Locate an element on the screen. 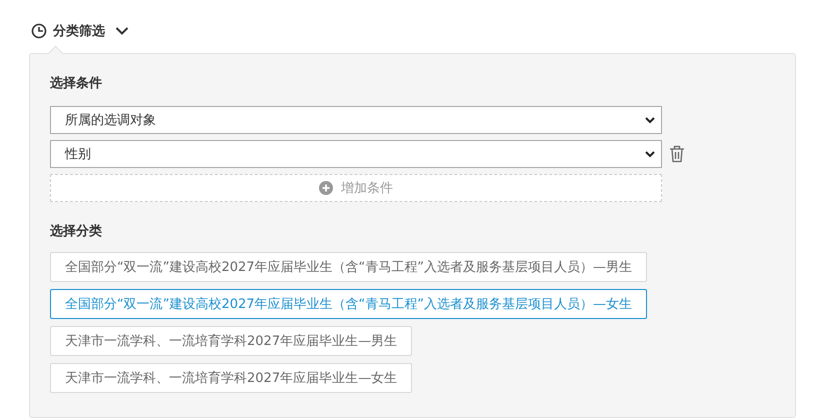 The image size is (819, 418). dropdown: 性别 is located at coordinates (356, 154).